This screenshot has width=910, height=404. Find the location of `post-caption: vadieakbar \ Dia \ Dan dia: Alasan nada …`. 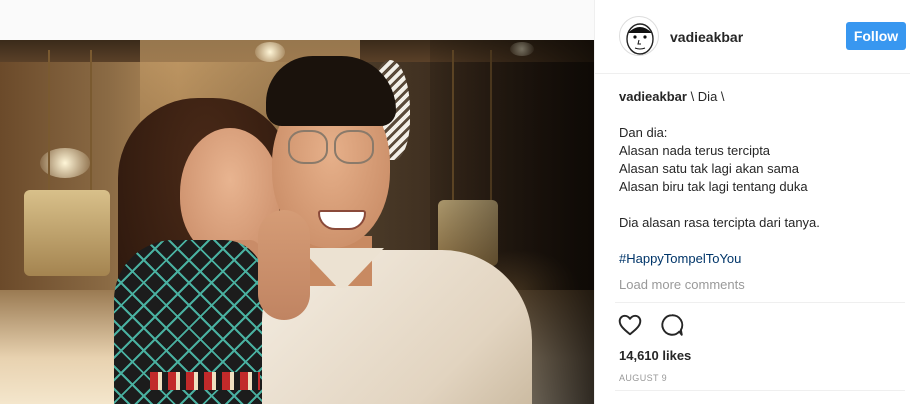

post-caption: vadieakbar \ Dia \ Dan dia: Alasan nada … is located at coordinates (754, 178).